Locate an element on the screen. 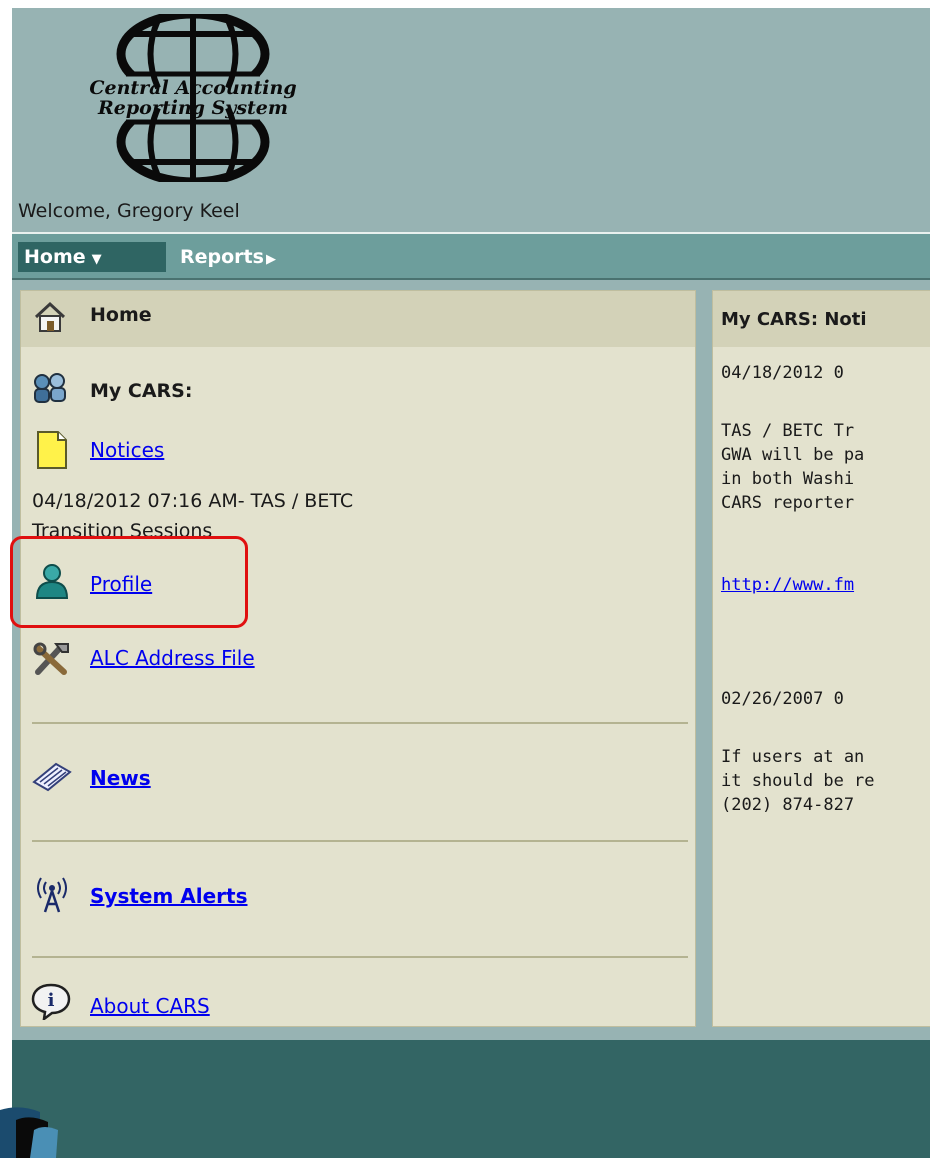  nav-menu-reports: Reports ▶ is located at coordinates (228, 257).